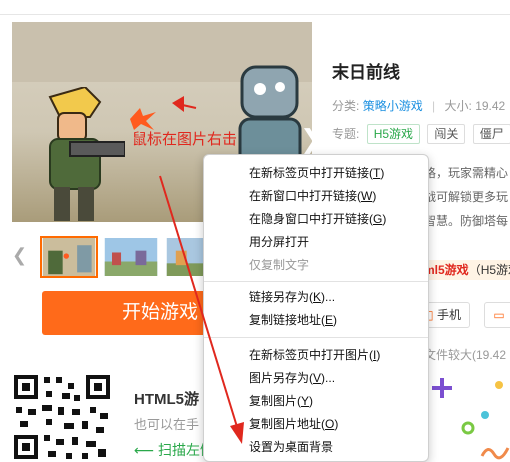  I want to click on menu-item-open-link-new-window: 在新窗口中打开链接(W), so click(316, 196).